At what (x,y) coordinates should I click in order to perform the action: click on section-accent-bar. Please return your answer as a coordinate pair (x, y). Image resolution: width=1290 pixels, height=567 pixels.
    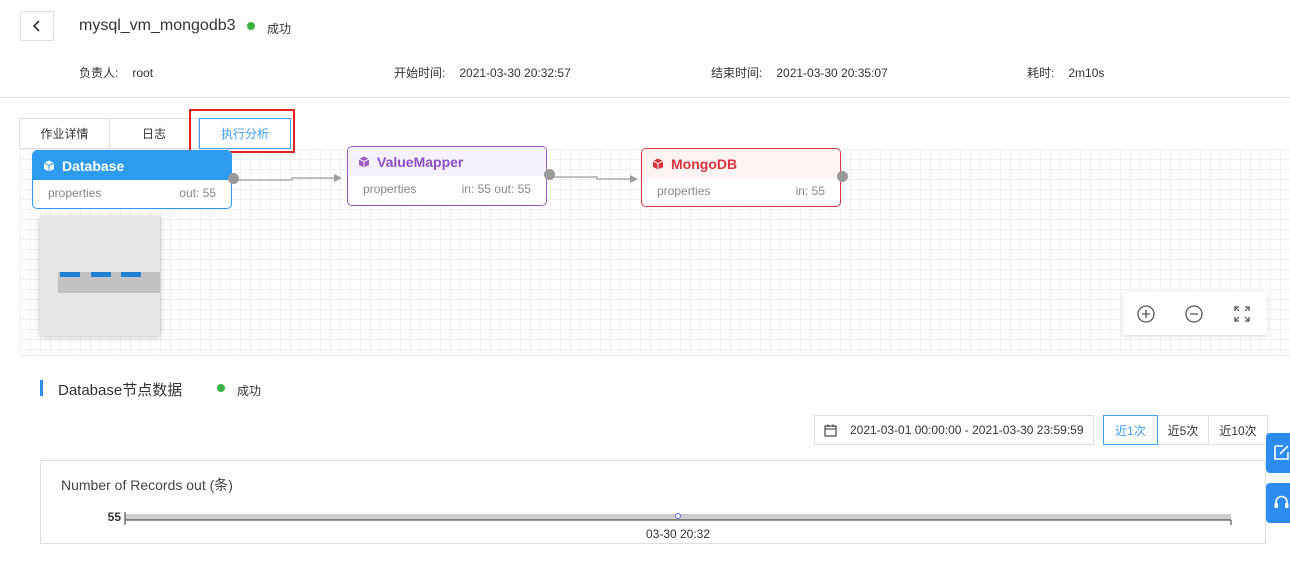
    Looking at the image, I should click on (41, 388).